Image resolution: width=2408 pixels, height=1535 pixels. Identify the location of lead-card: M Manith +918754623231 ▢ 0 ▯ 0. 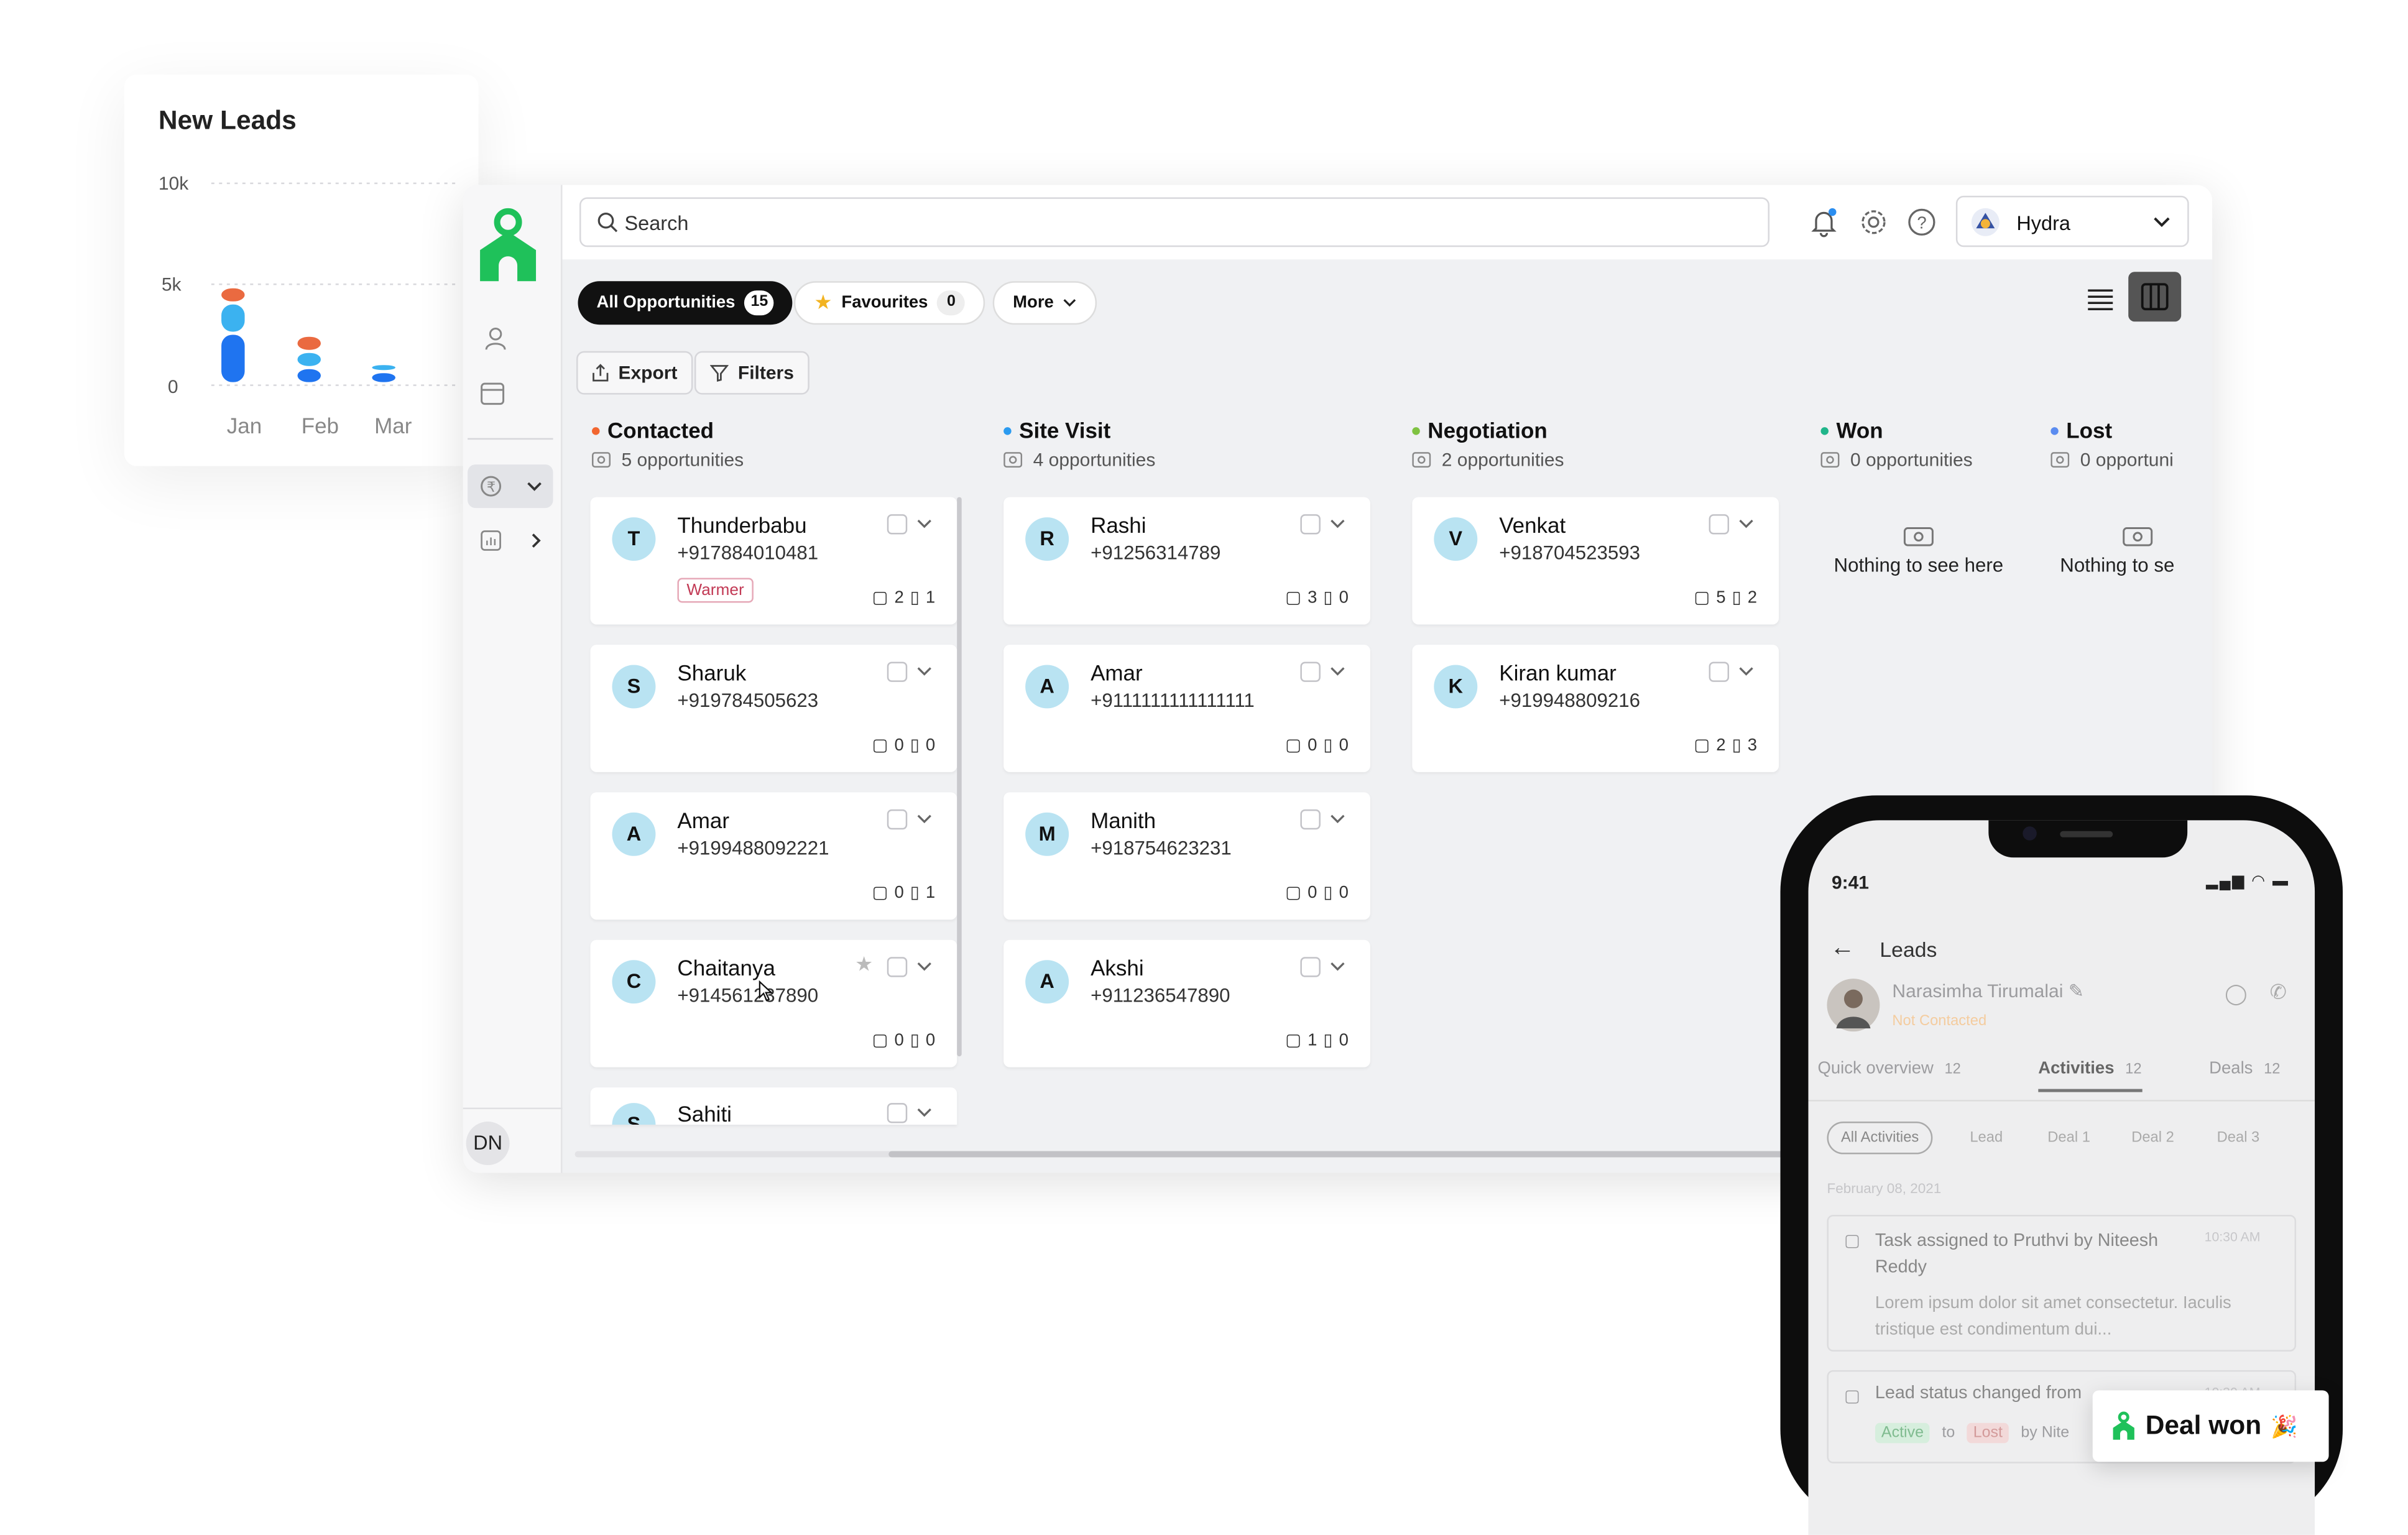
(1187, 856).